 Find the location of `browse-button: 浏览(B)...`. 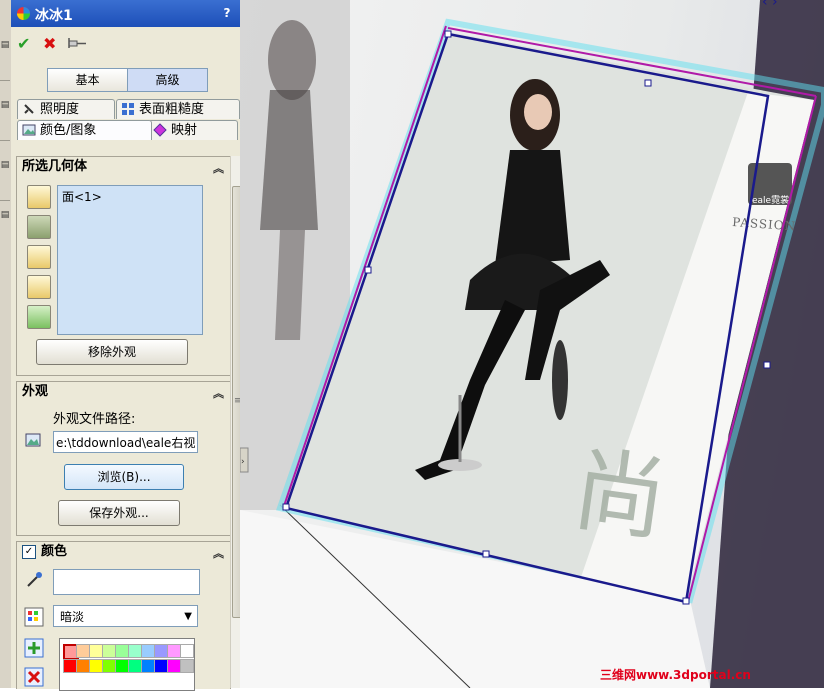

browse-button: 浏览(B)... is located at coordinates (124, 477).